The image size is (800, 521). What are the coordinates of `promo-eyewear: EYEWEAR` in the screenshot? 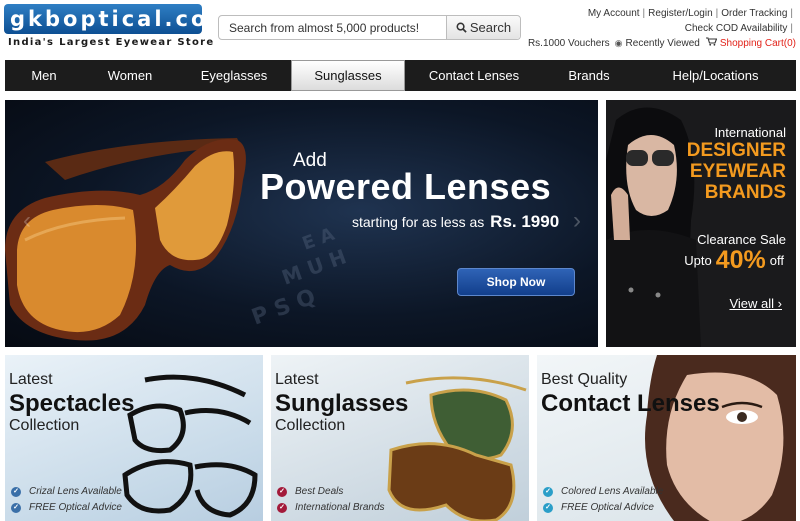 It's located at (737, 171).